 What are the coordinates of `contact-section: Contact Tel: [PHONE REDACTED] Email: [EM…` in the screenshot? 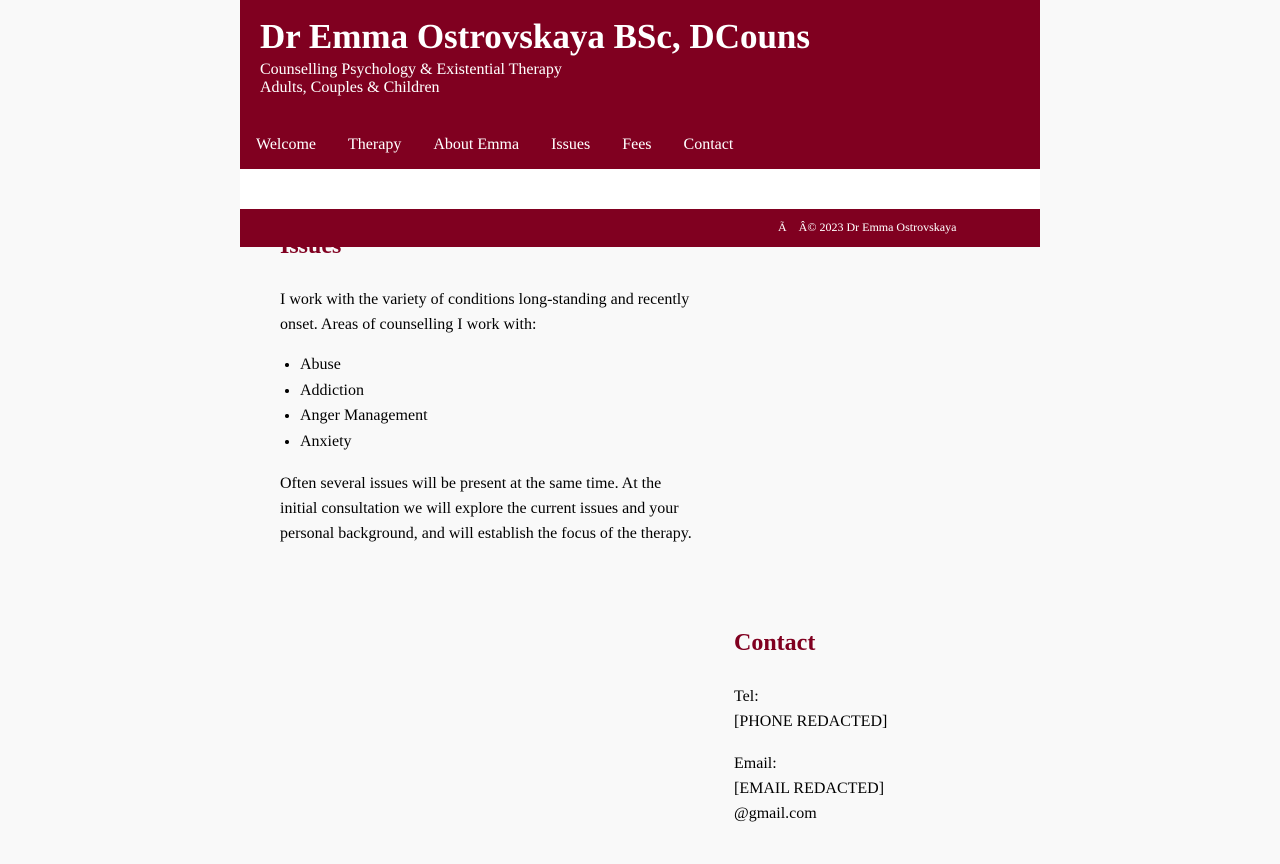 It's located at (874, 724).